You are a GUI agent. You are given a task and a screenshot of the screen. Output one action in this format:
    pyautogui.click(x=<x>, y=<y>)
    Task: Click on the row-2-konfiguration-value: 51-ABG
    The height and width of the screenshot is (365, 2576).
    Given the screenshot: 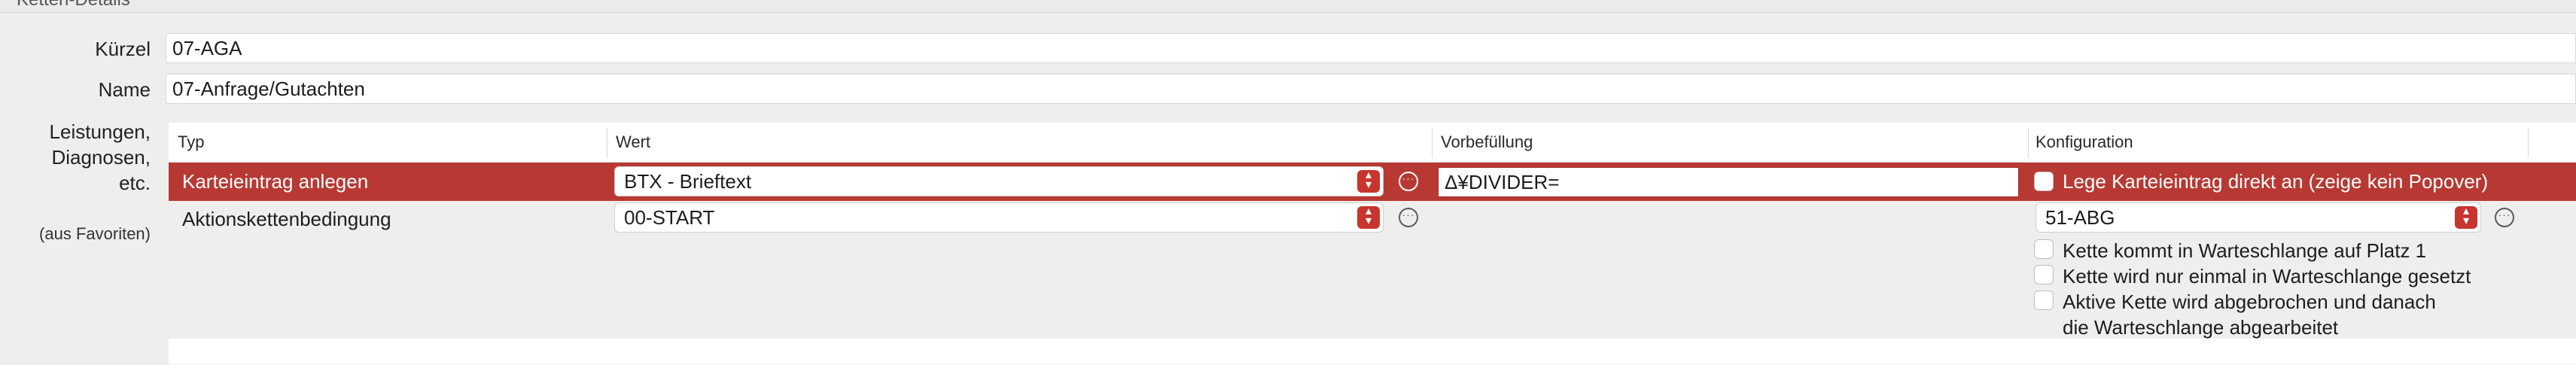 What is the action you would take?
    pyautogui.click(x=2080, y=217)
    